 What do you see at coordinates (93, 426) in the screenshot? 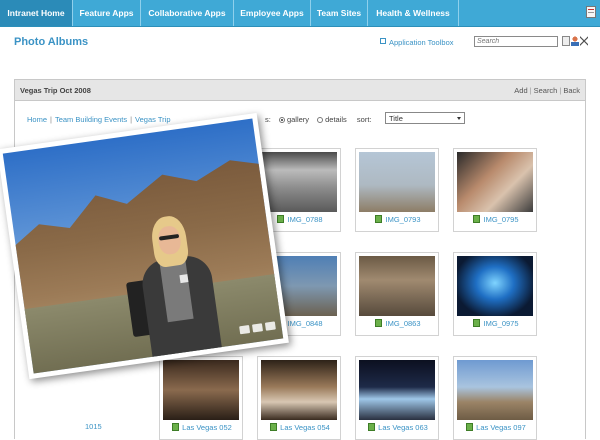
I see `photo-caption-partial: 1015` at bounding box center [93, 426].